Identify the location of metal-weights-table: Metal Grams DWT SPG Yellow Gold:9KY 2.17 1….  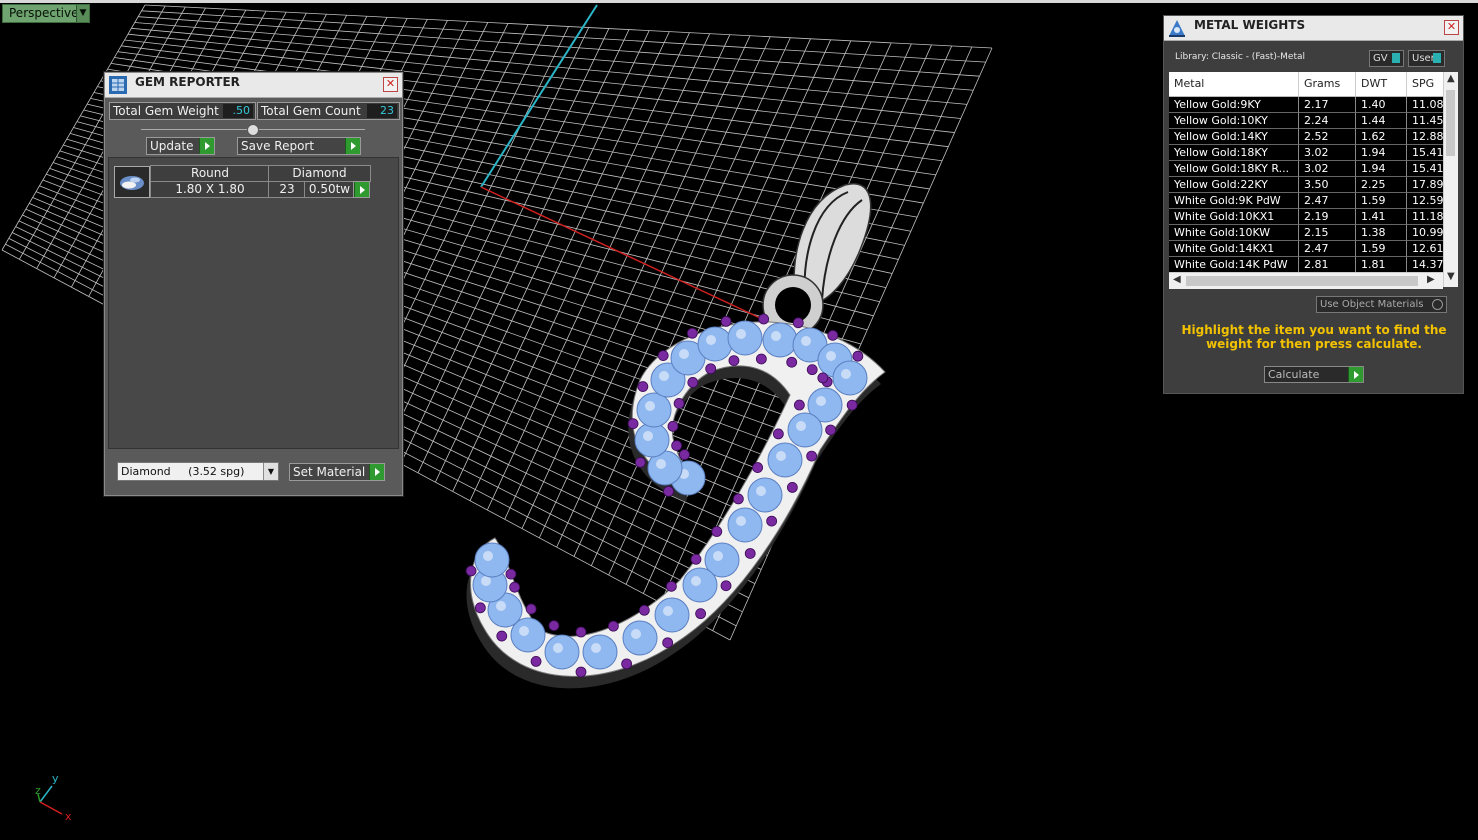
(1306, 179).